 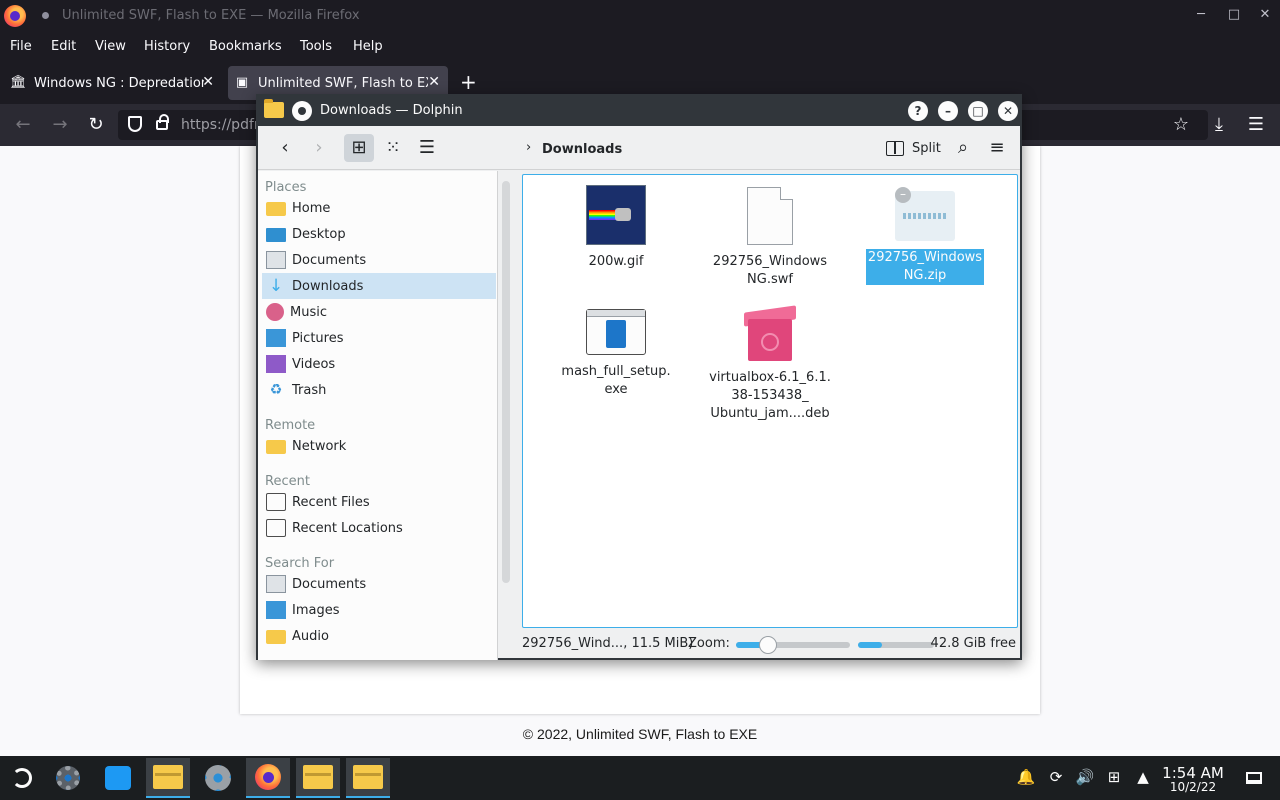 What do you see at coordinates (1201, 14) in the screenshot?
I see `minimize-icon: ─` at bounding box center [1201, 14].